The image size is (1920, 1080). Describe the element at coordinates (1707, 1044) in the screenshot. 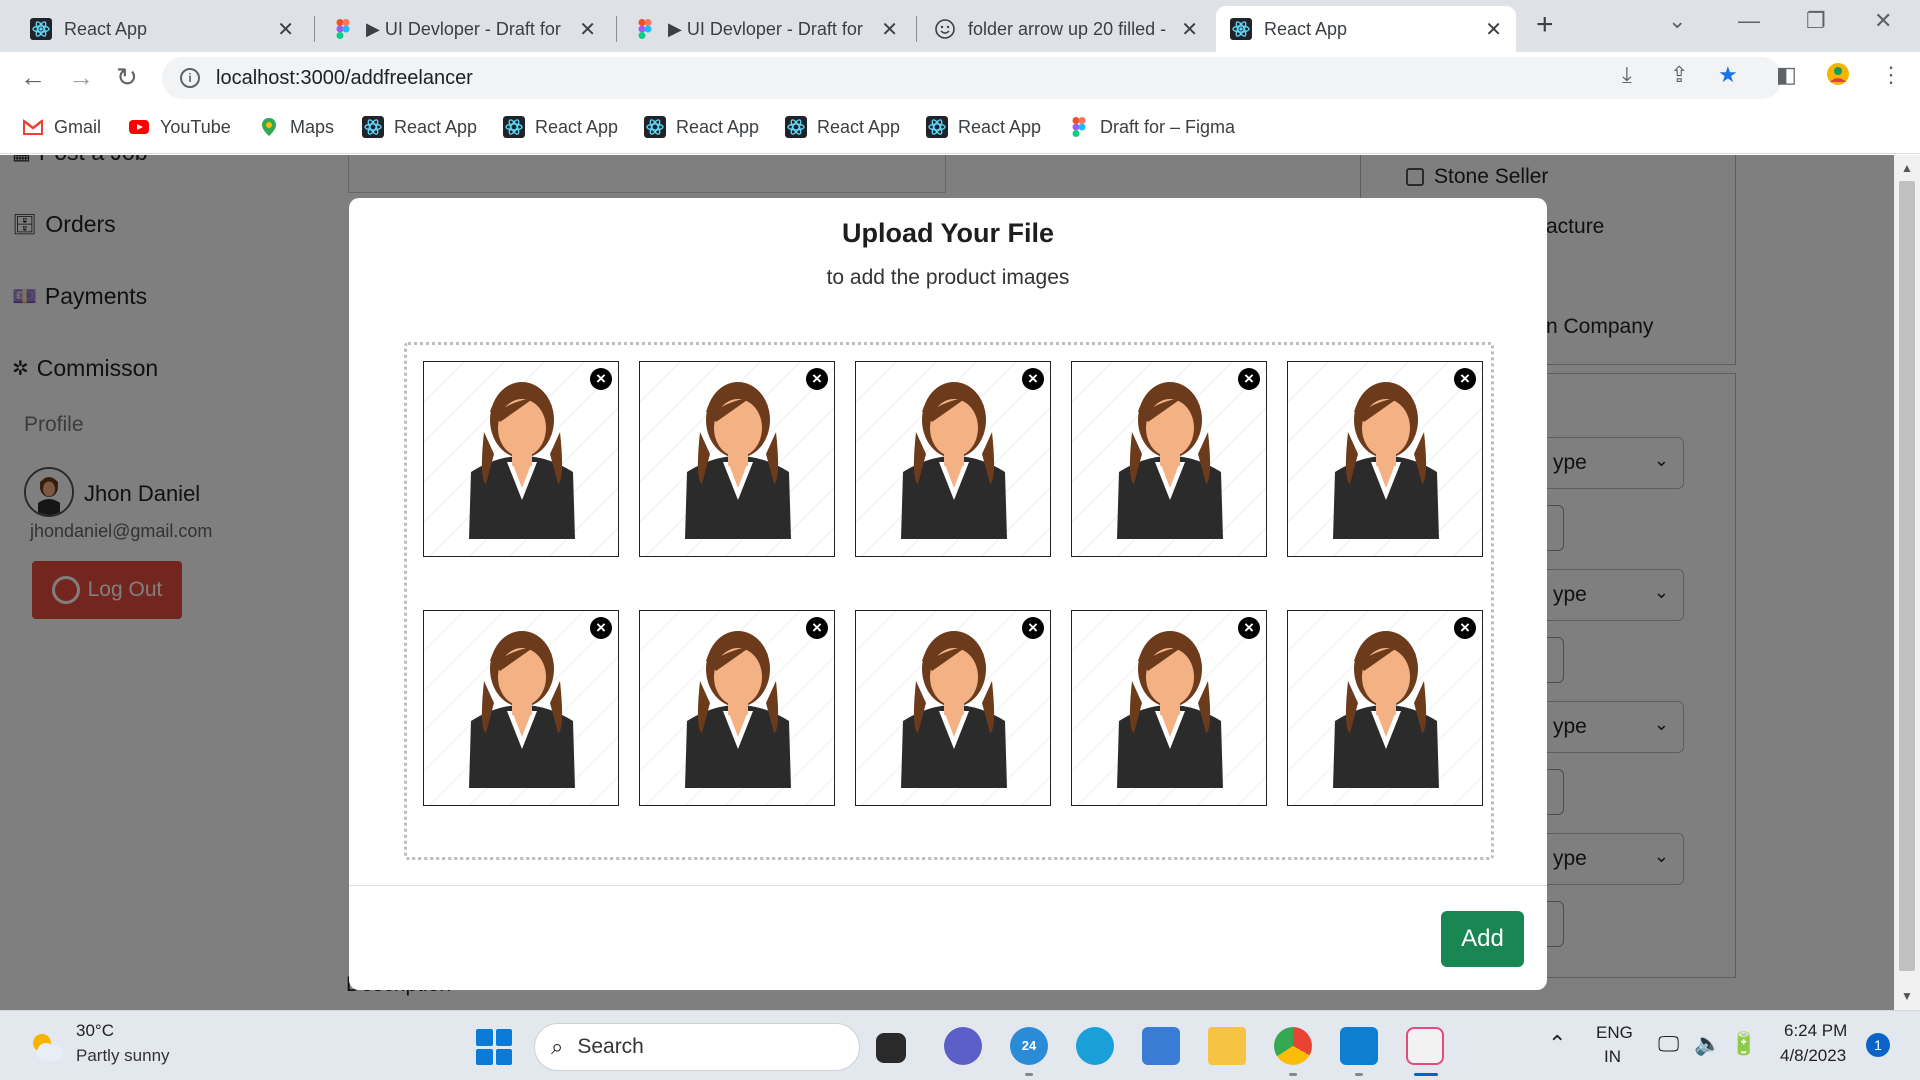

I see `volume-icon: 🔈` at that location.